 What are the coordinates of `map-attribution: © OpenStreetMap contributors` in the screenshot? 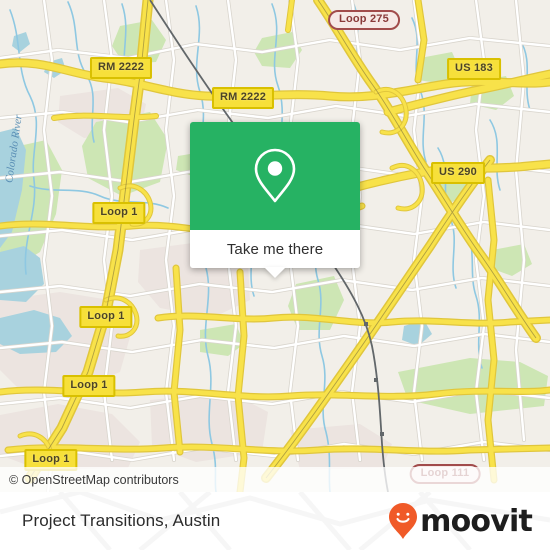 It's located at (275, 479).